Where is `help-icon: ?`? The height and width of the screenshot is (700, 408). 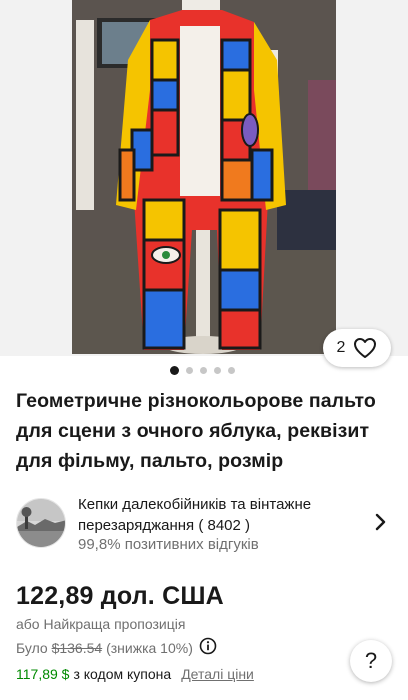
help-icon: ? is located at coordinates (371, 660).